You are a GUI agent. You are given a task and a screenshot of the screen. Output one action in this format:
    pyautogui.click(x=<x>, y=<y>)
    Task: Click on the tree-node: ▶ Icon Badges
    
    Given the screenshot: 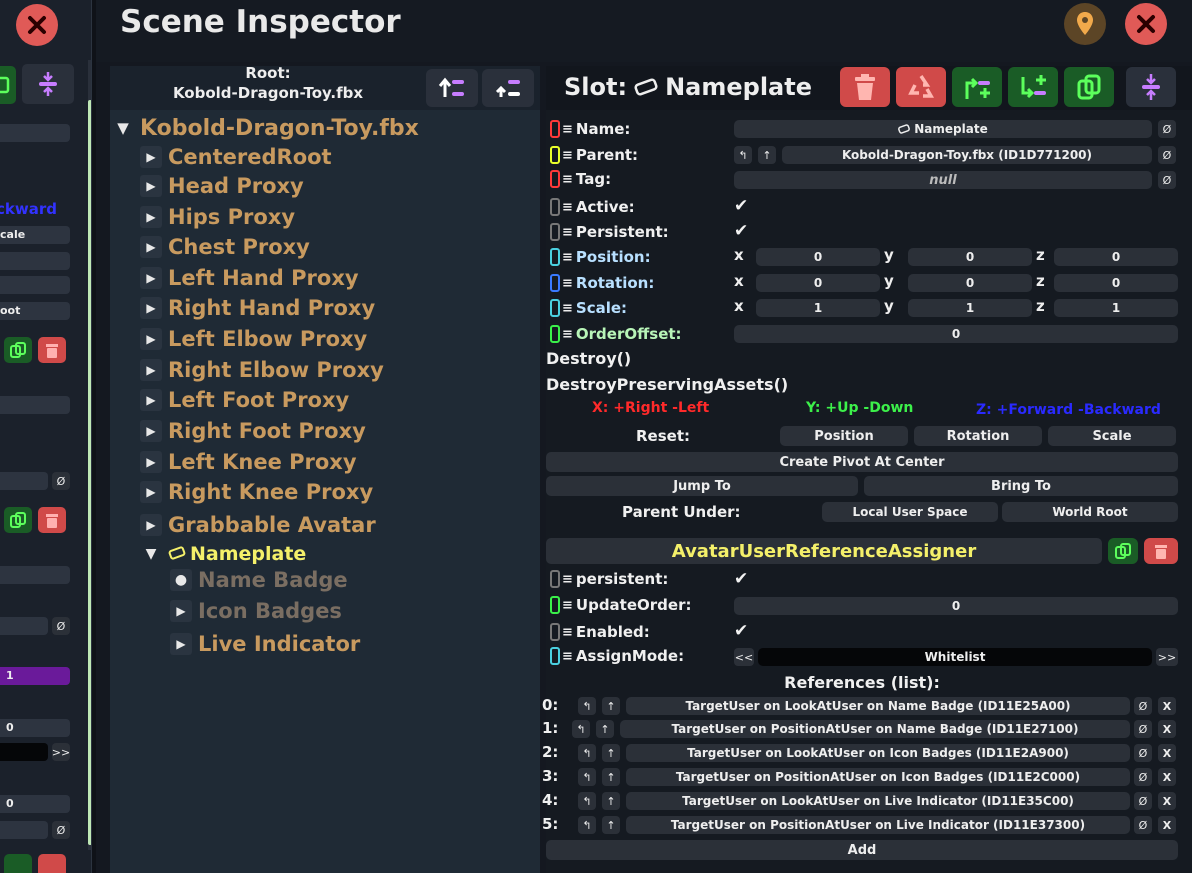 What is the action you would take?
    pyautogui.click(x=256, y=611)
    